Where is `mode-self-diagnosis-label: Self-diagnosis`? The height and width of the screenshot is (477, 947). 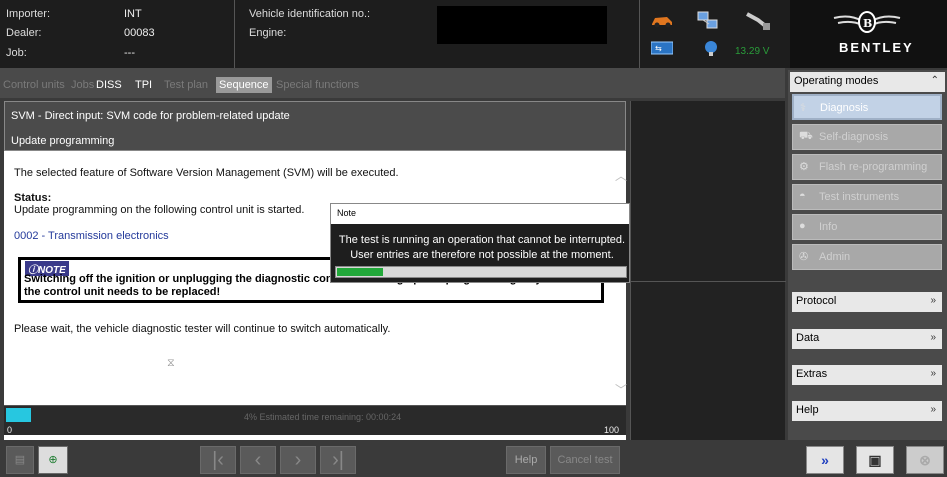
mode-self-diagnosis-label: Self-diagnosis is located at coordinates (854, 137).